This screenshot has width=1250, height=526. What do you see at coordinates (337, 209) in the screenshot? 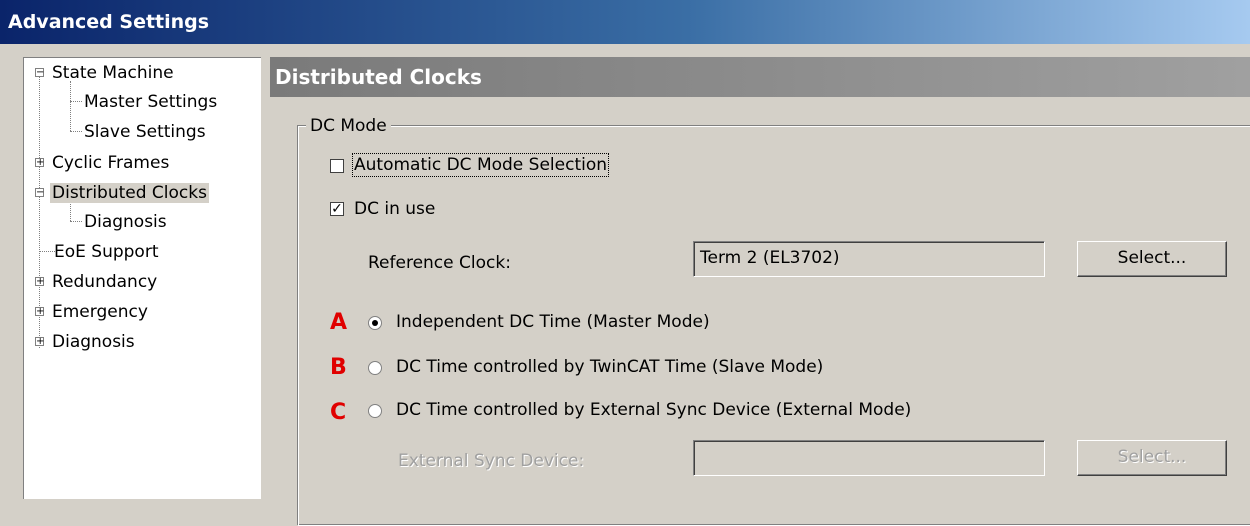
I see `dc-in-use-checkbox: ✓` at bounding box center [337, 209].